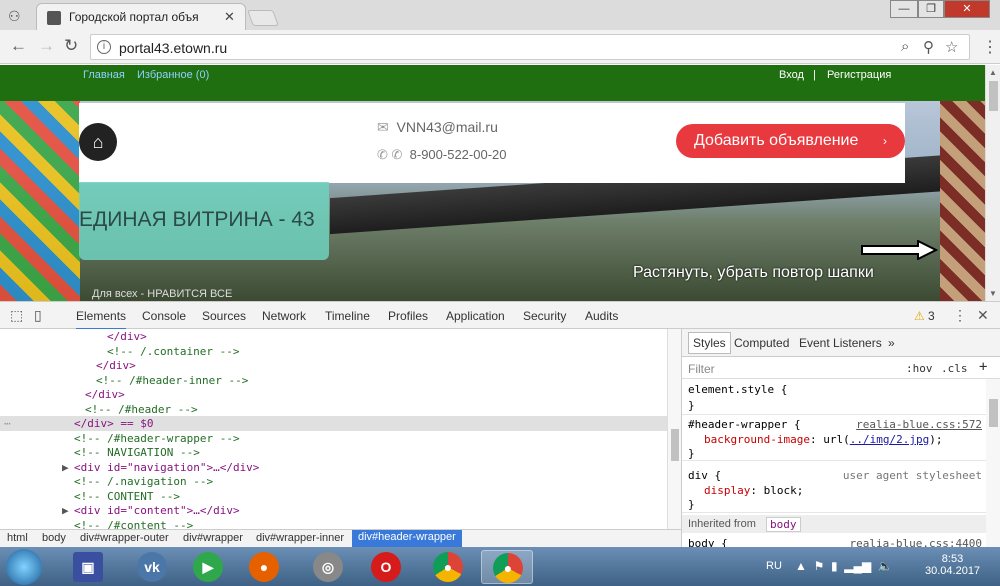  Describe the element at coordinates (993, 463) in the screenshot. I see `styles-scrollbar` at that location.